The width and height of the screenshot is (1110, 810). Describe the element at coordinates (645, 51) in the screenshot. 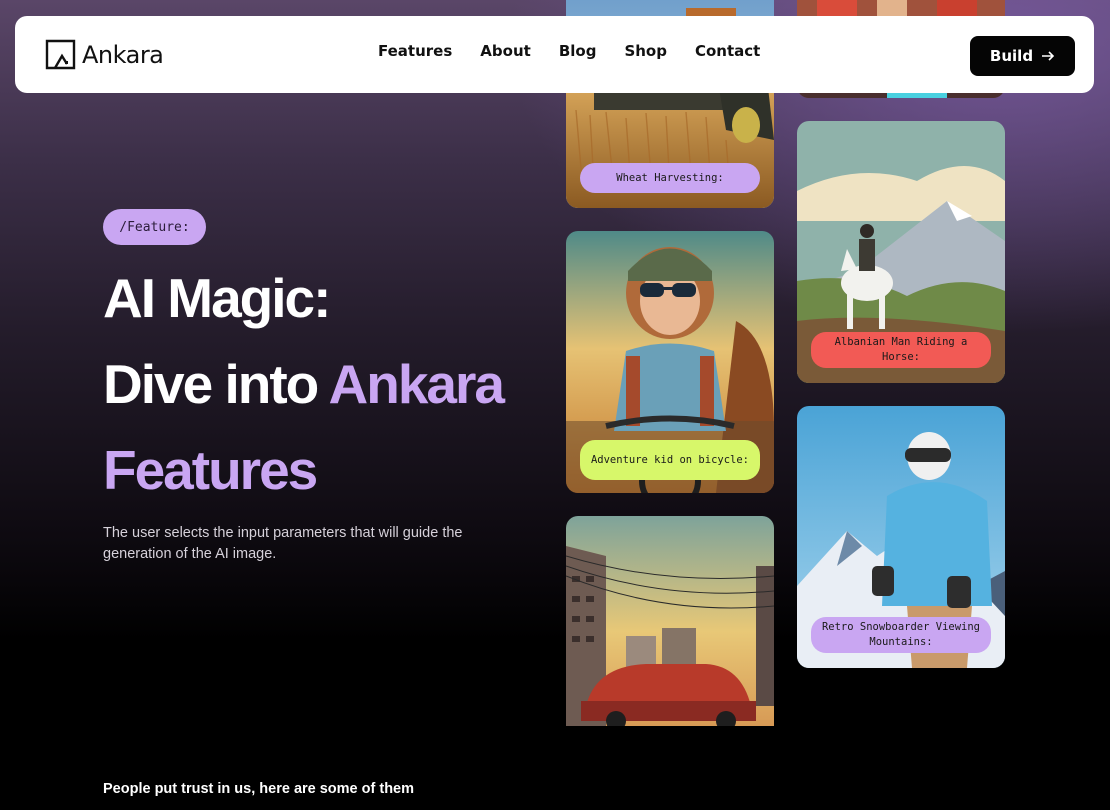

I see `nav-link-shop: Shop` at that location.